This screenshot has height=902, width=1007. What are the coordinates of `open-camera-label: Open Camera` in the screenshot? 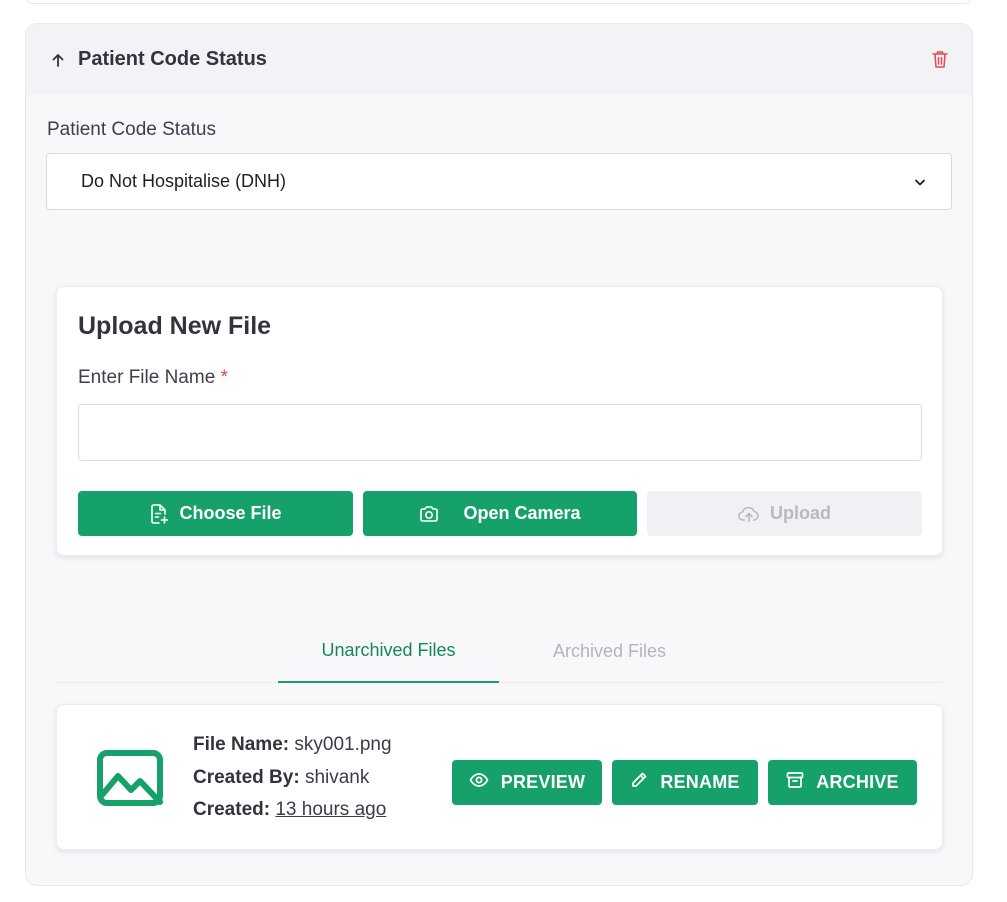 It's located at (522, 513).